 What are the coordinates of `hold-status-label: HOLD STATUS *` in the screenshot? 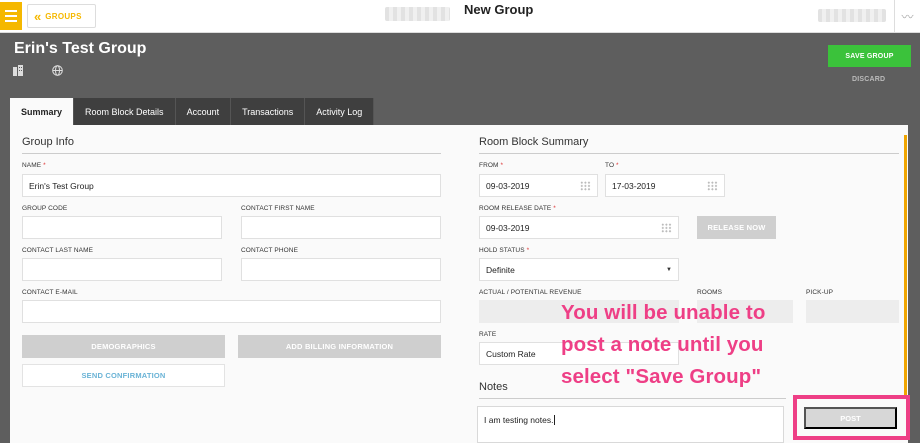 It's located at (504, 250).